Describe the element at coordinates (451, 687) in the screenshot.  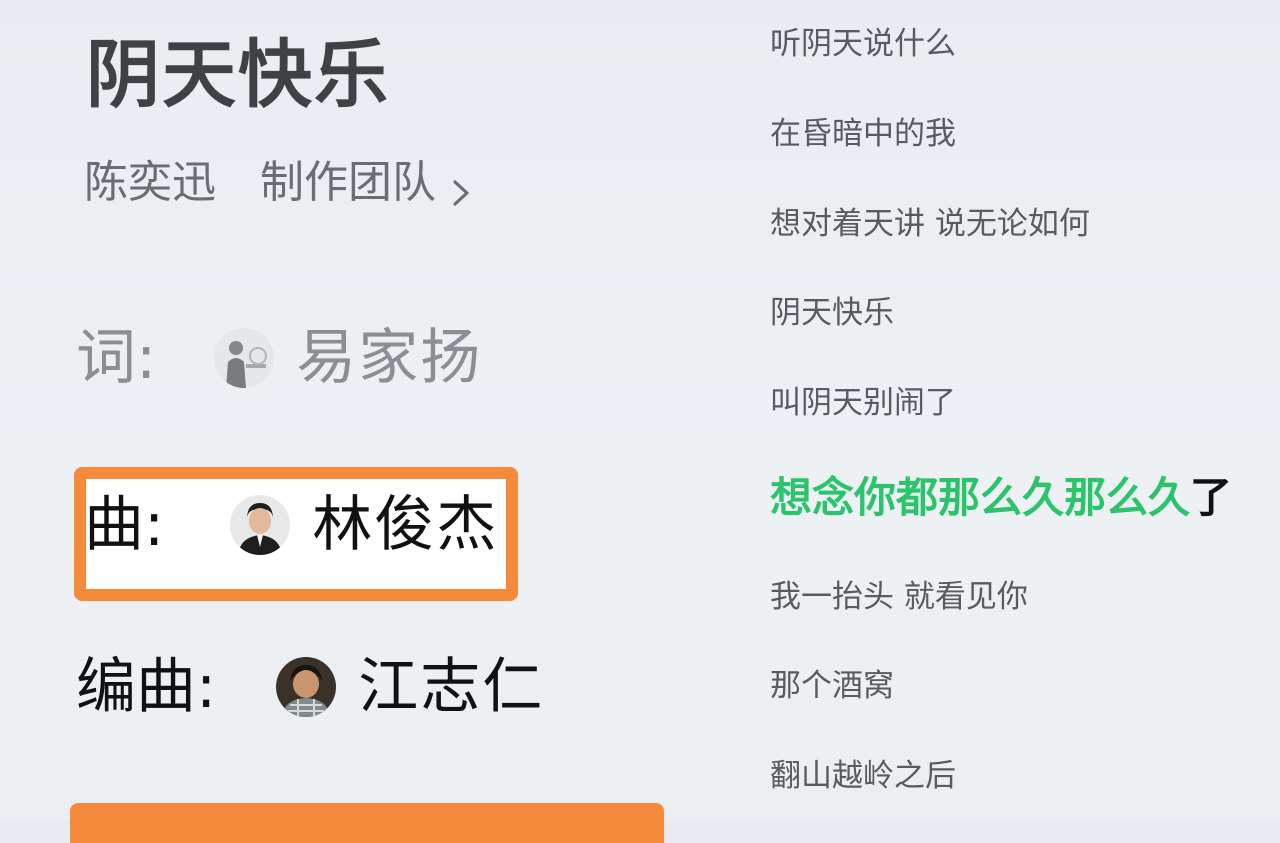
I see `arranger-name: 江志仁` at that location.